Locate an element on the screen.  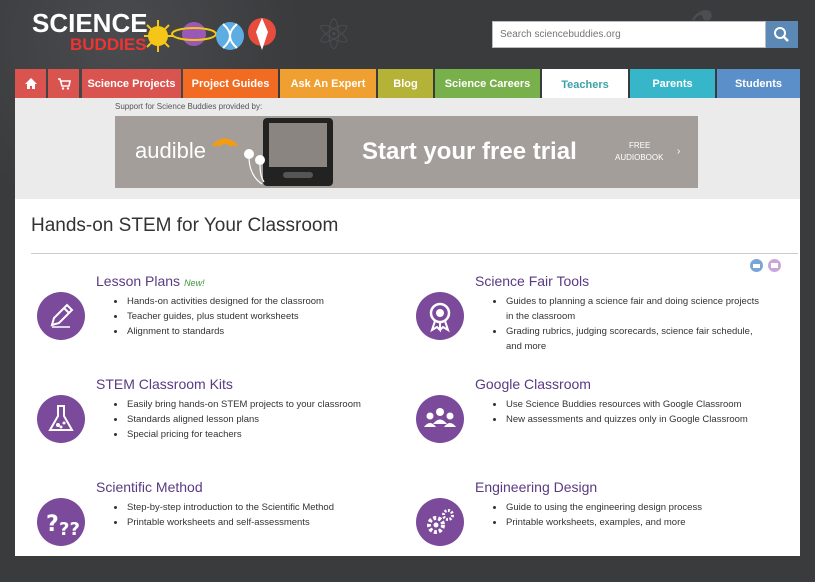
site-logo: SCIENCE BUDDIES is located at coordinates (157, 32).